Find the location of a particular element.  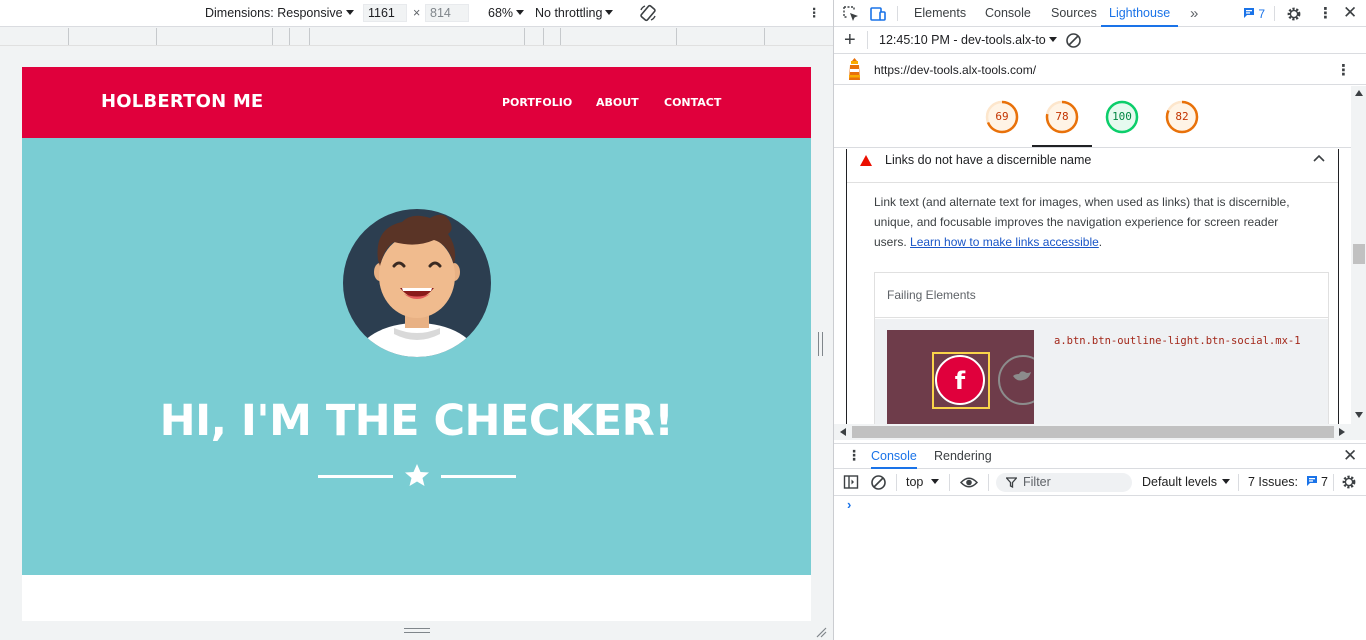

facebook-icon: f is located at coordinates (960, 381).